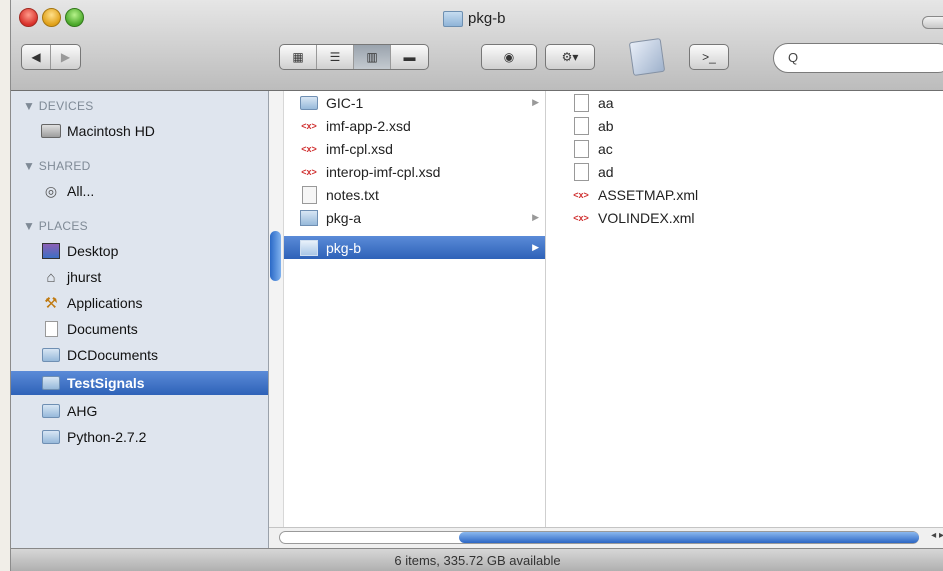 This screenshot has width=943, height=571. Describe the element at coordinates (744, 194) in the screenshot. I see `list-item-assetmap: <x> ASSETMAP.xml` at that location.